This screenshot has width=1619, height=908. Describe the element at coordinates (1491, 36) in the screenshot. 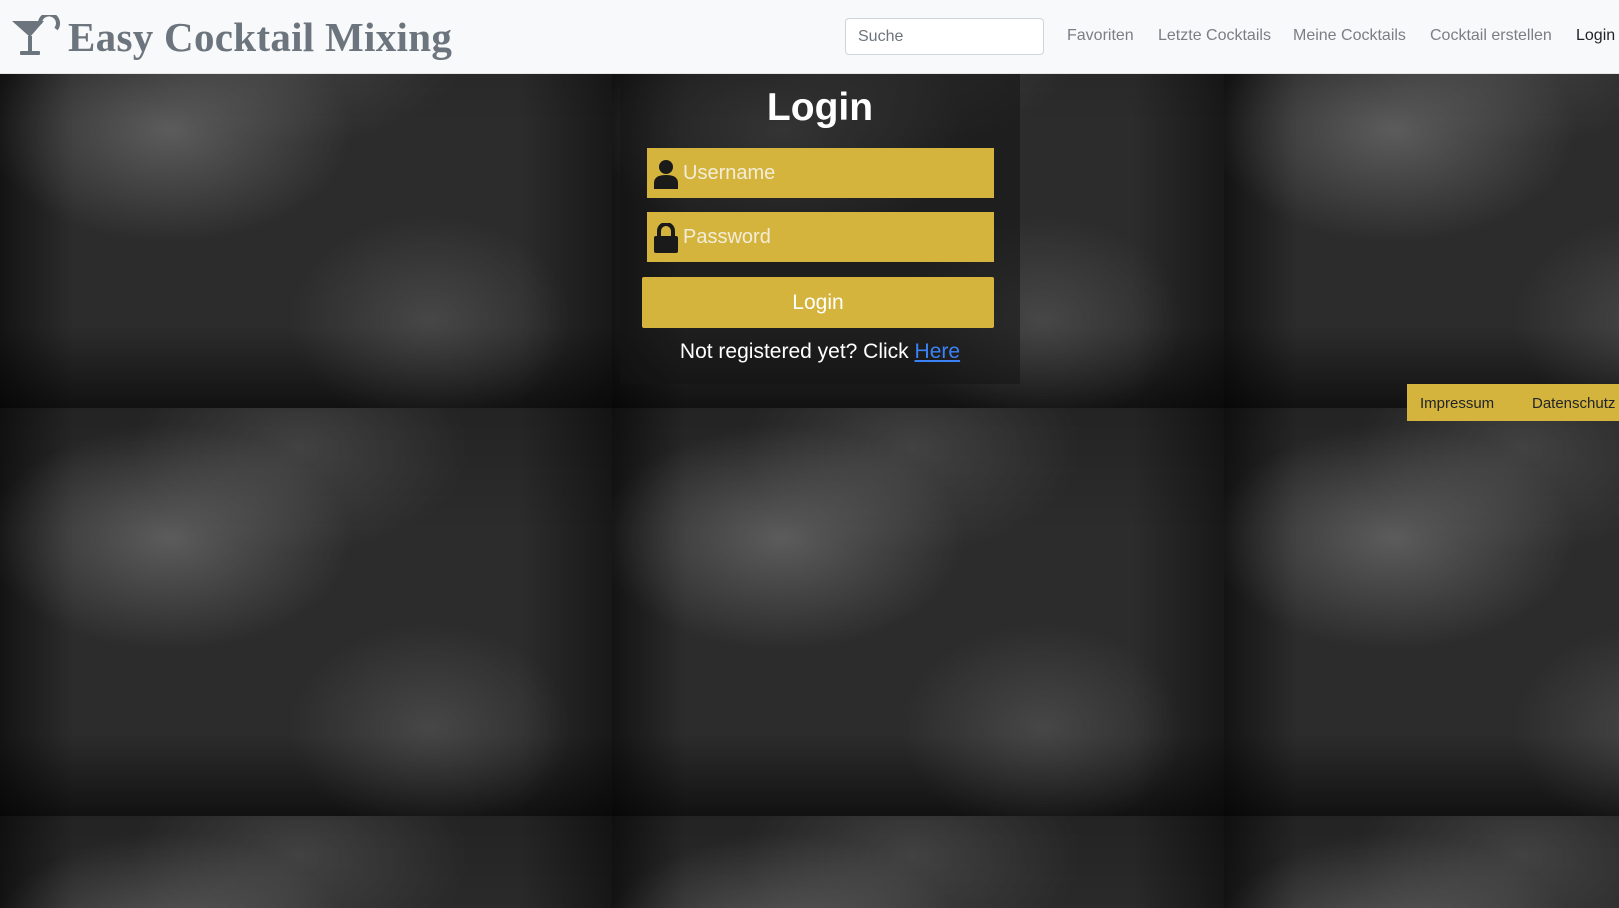

I see `nav-cocktail-erstellen: Cocktail erstellen` at that location.